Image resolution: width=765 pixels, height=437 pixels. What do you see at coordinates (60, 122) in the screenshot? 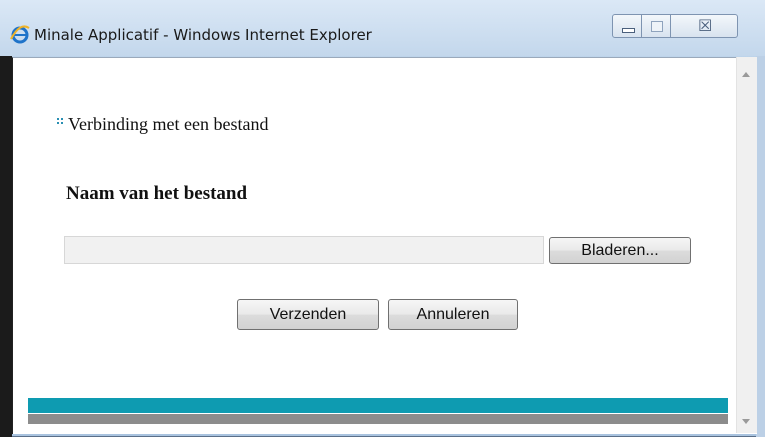
I see `bullet-icon` at bounding box center [60, 122].